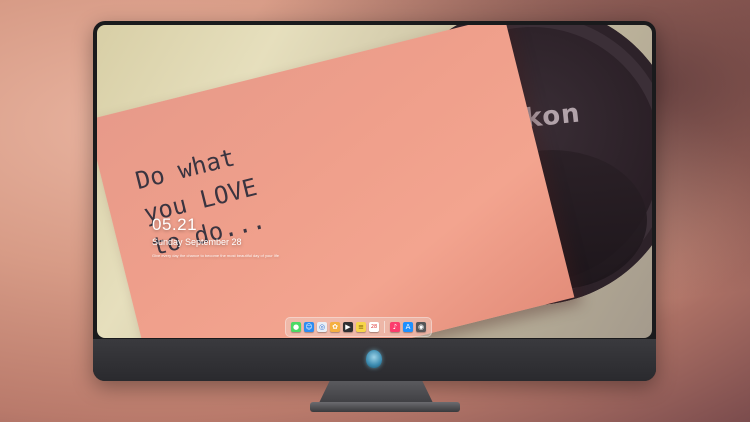 The image size is (750, 422). I want to click on monitor-stand-base, so click(385, 407).